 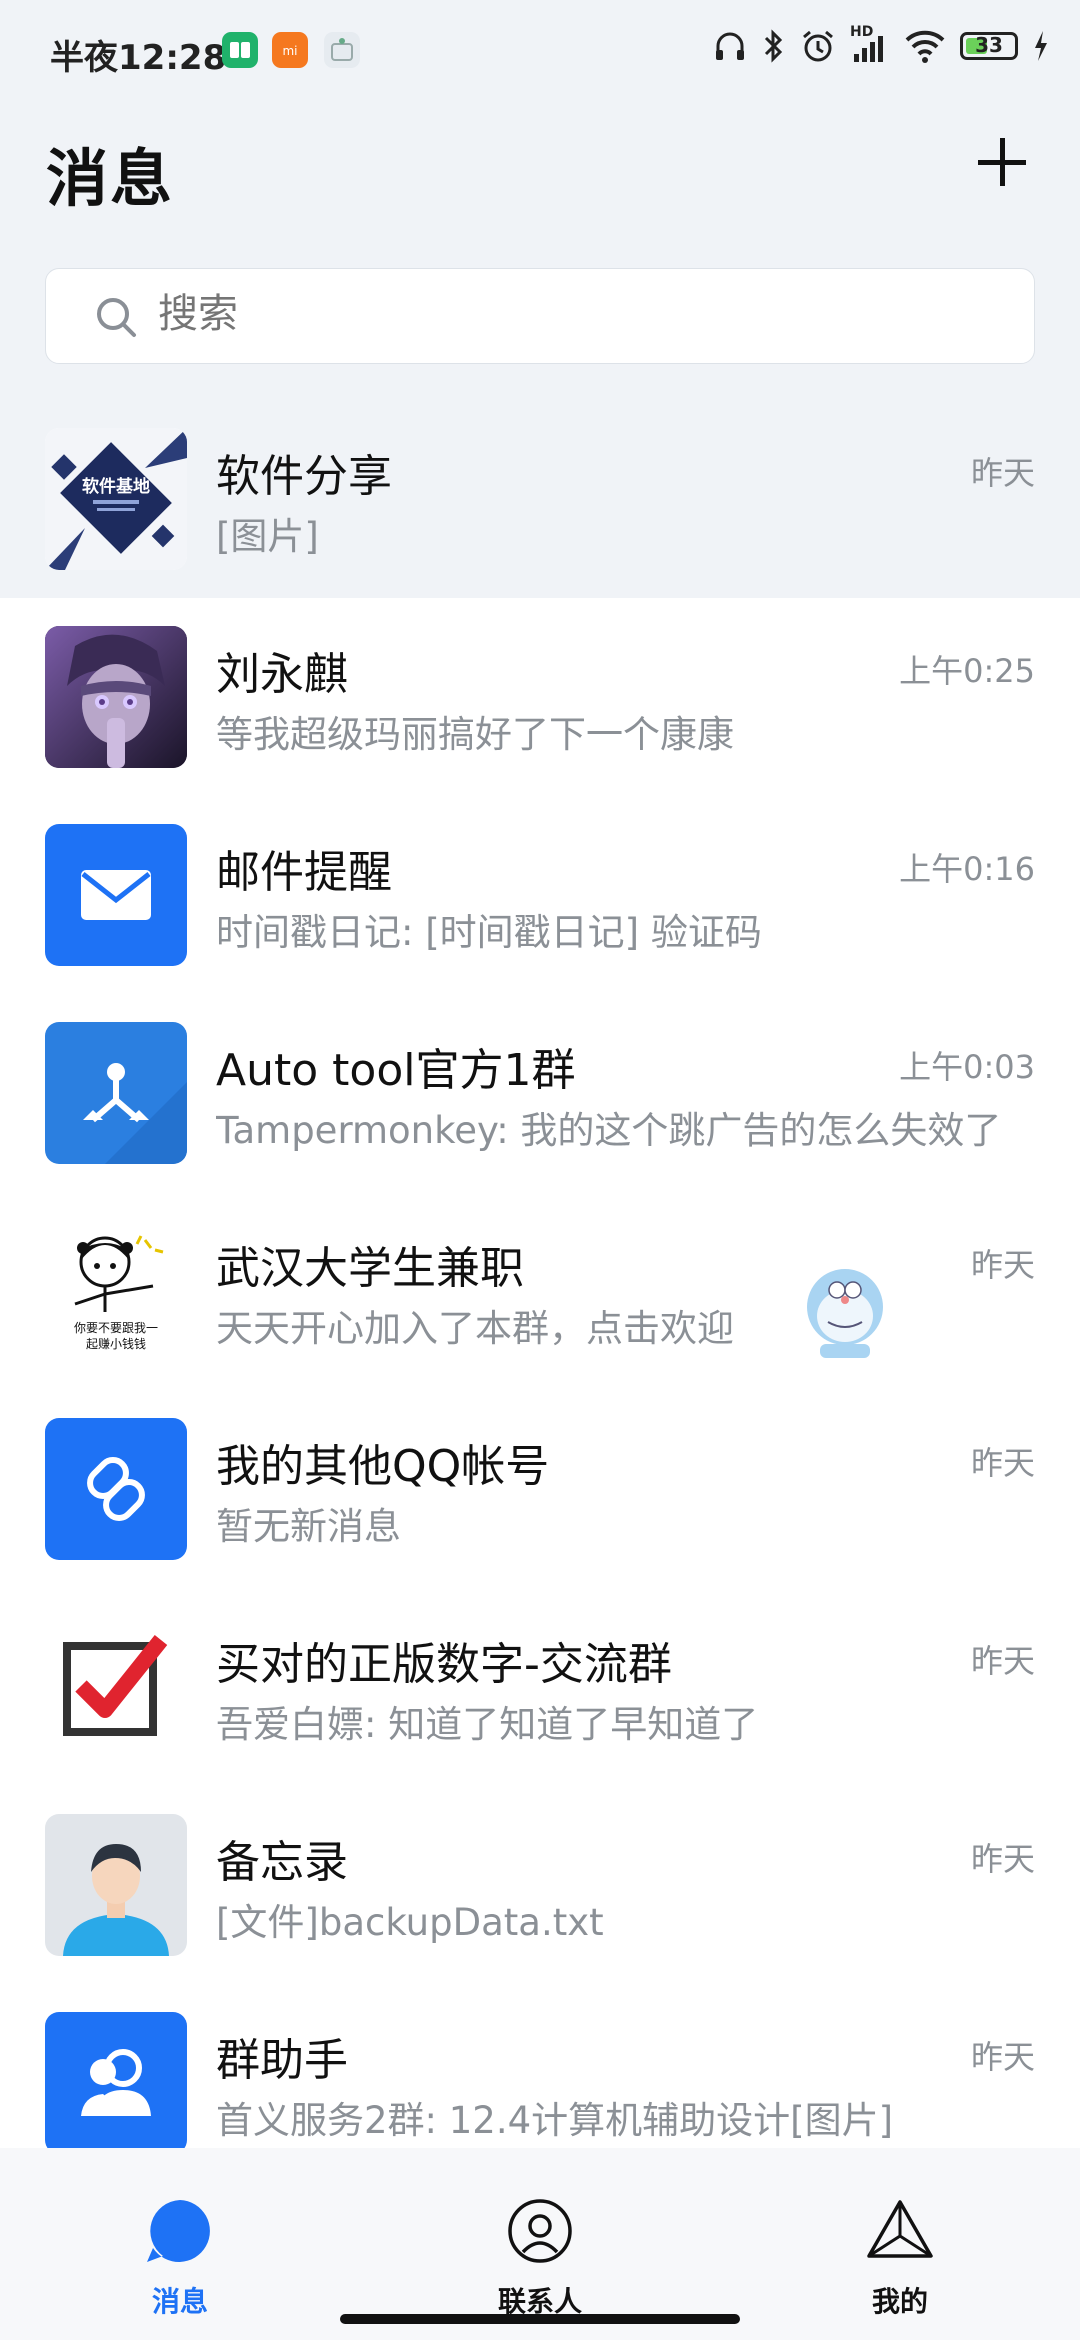 I want to click on conversation-row: 刘永麒 等我超级玛丽搞好了下一个康康 上午0:25, so click(x=540, y=697).